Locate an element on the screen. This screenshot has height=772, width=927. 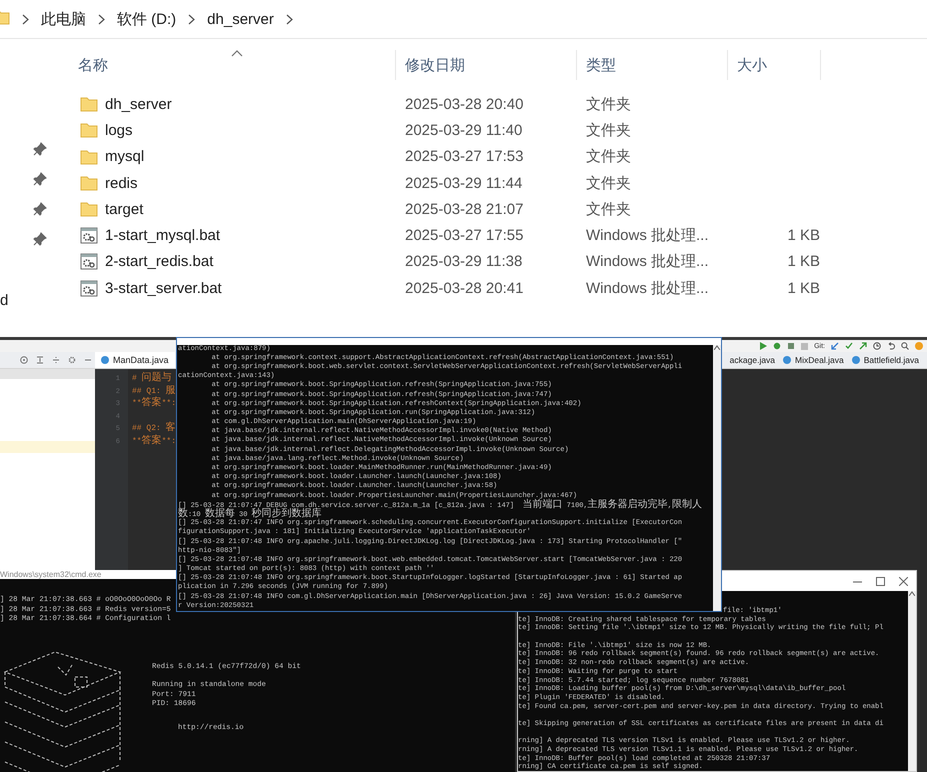
file-name: 3-start_server.bat is located at coordinates (163, 288).